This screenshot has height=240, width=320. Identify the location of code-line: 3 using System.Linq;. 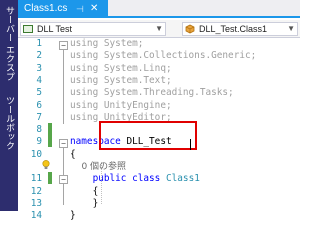
(159, 69).